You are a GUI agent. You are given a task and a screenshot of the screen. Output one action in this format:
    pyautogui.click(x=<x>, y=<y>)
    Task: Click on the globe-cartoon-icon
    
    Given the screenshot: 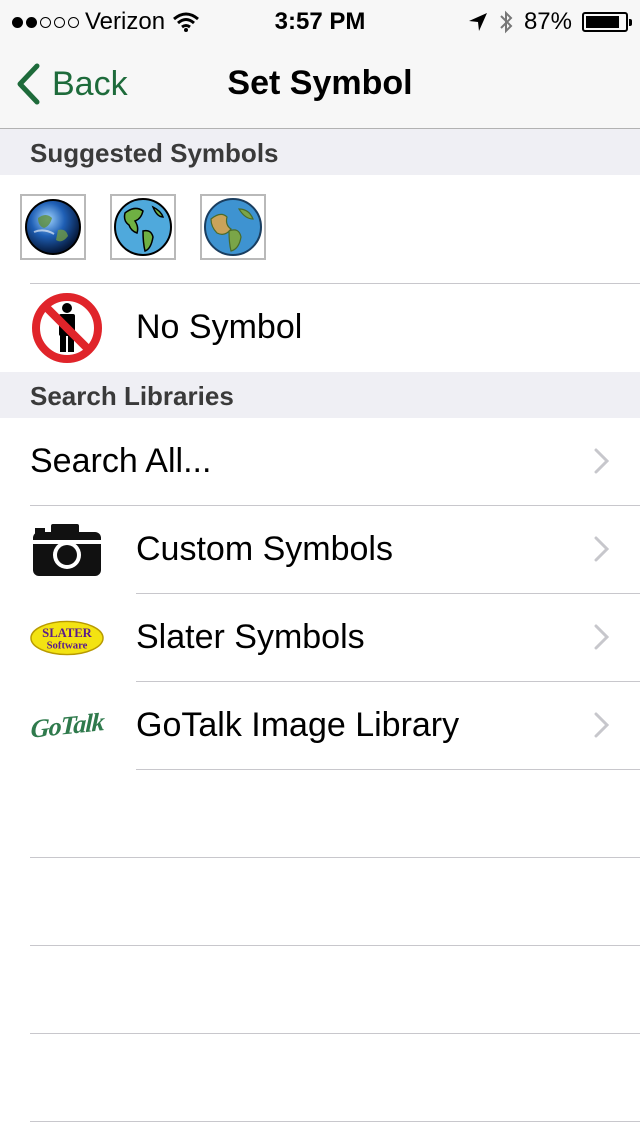 What is the action you would take?
    pyautogui.click(x=233, y=227)
    